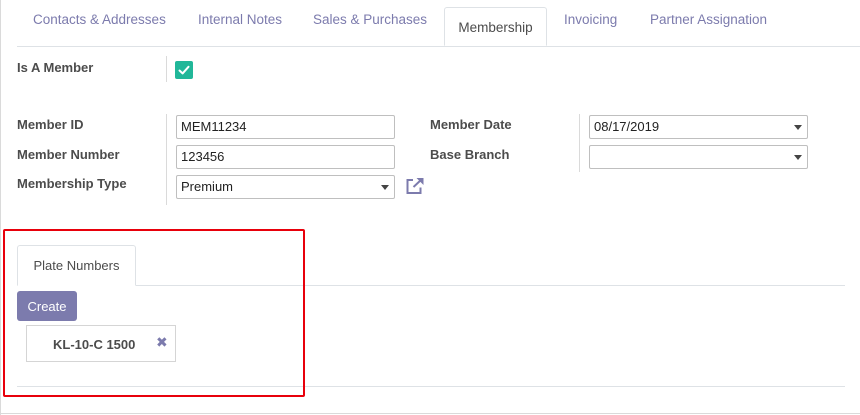  Describe the element at coordinates (285, 157) in the screenshot. I see `member-number-field: 123456` at that location.